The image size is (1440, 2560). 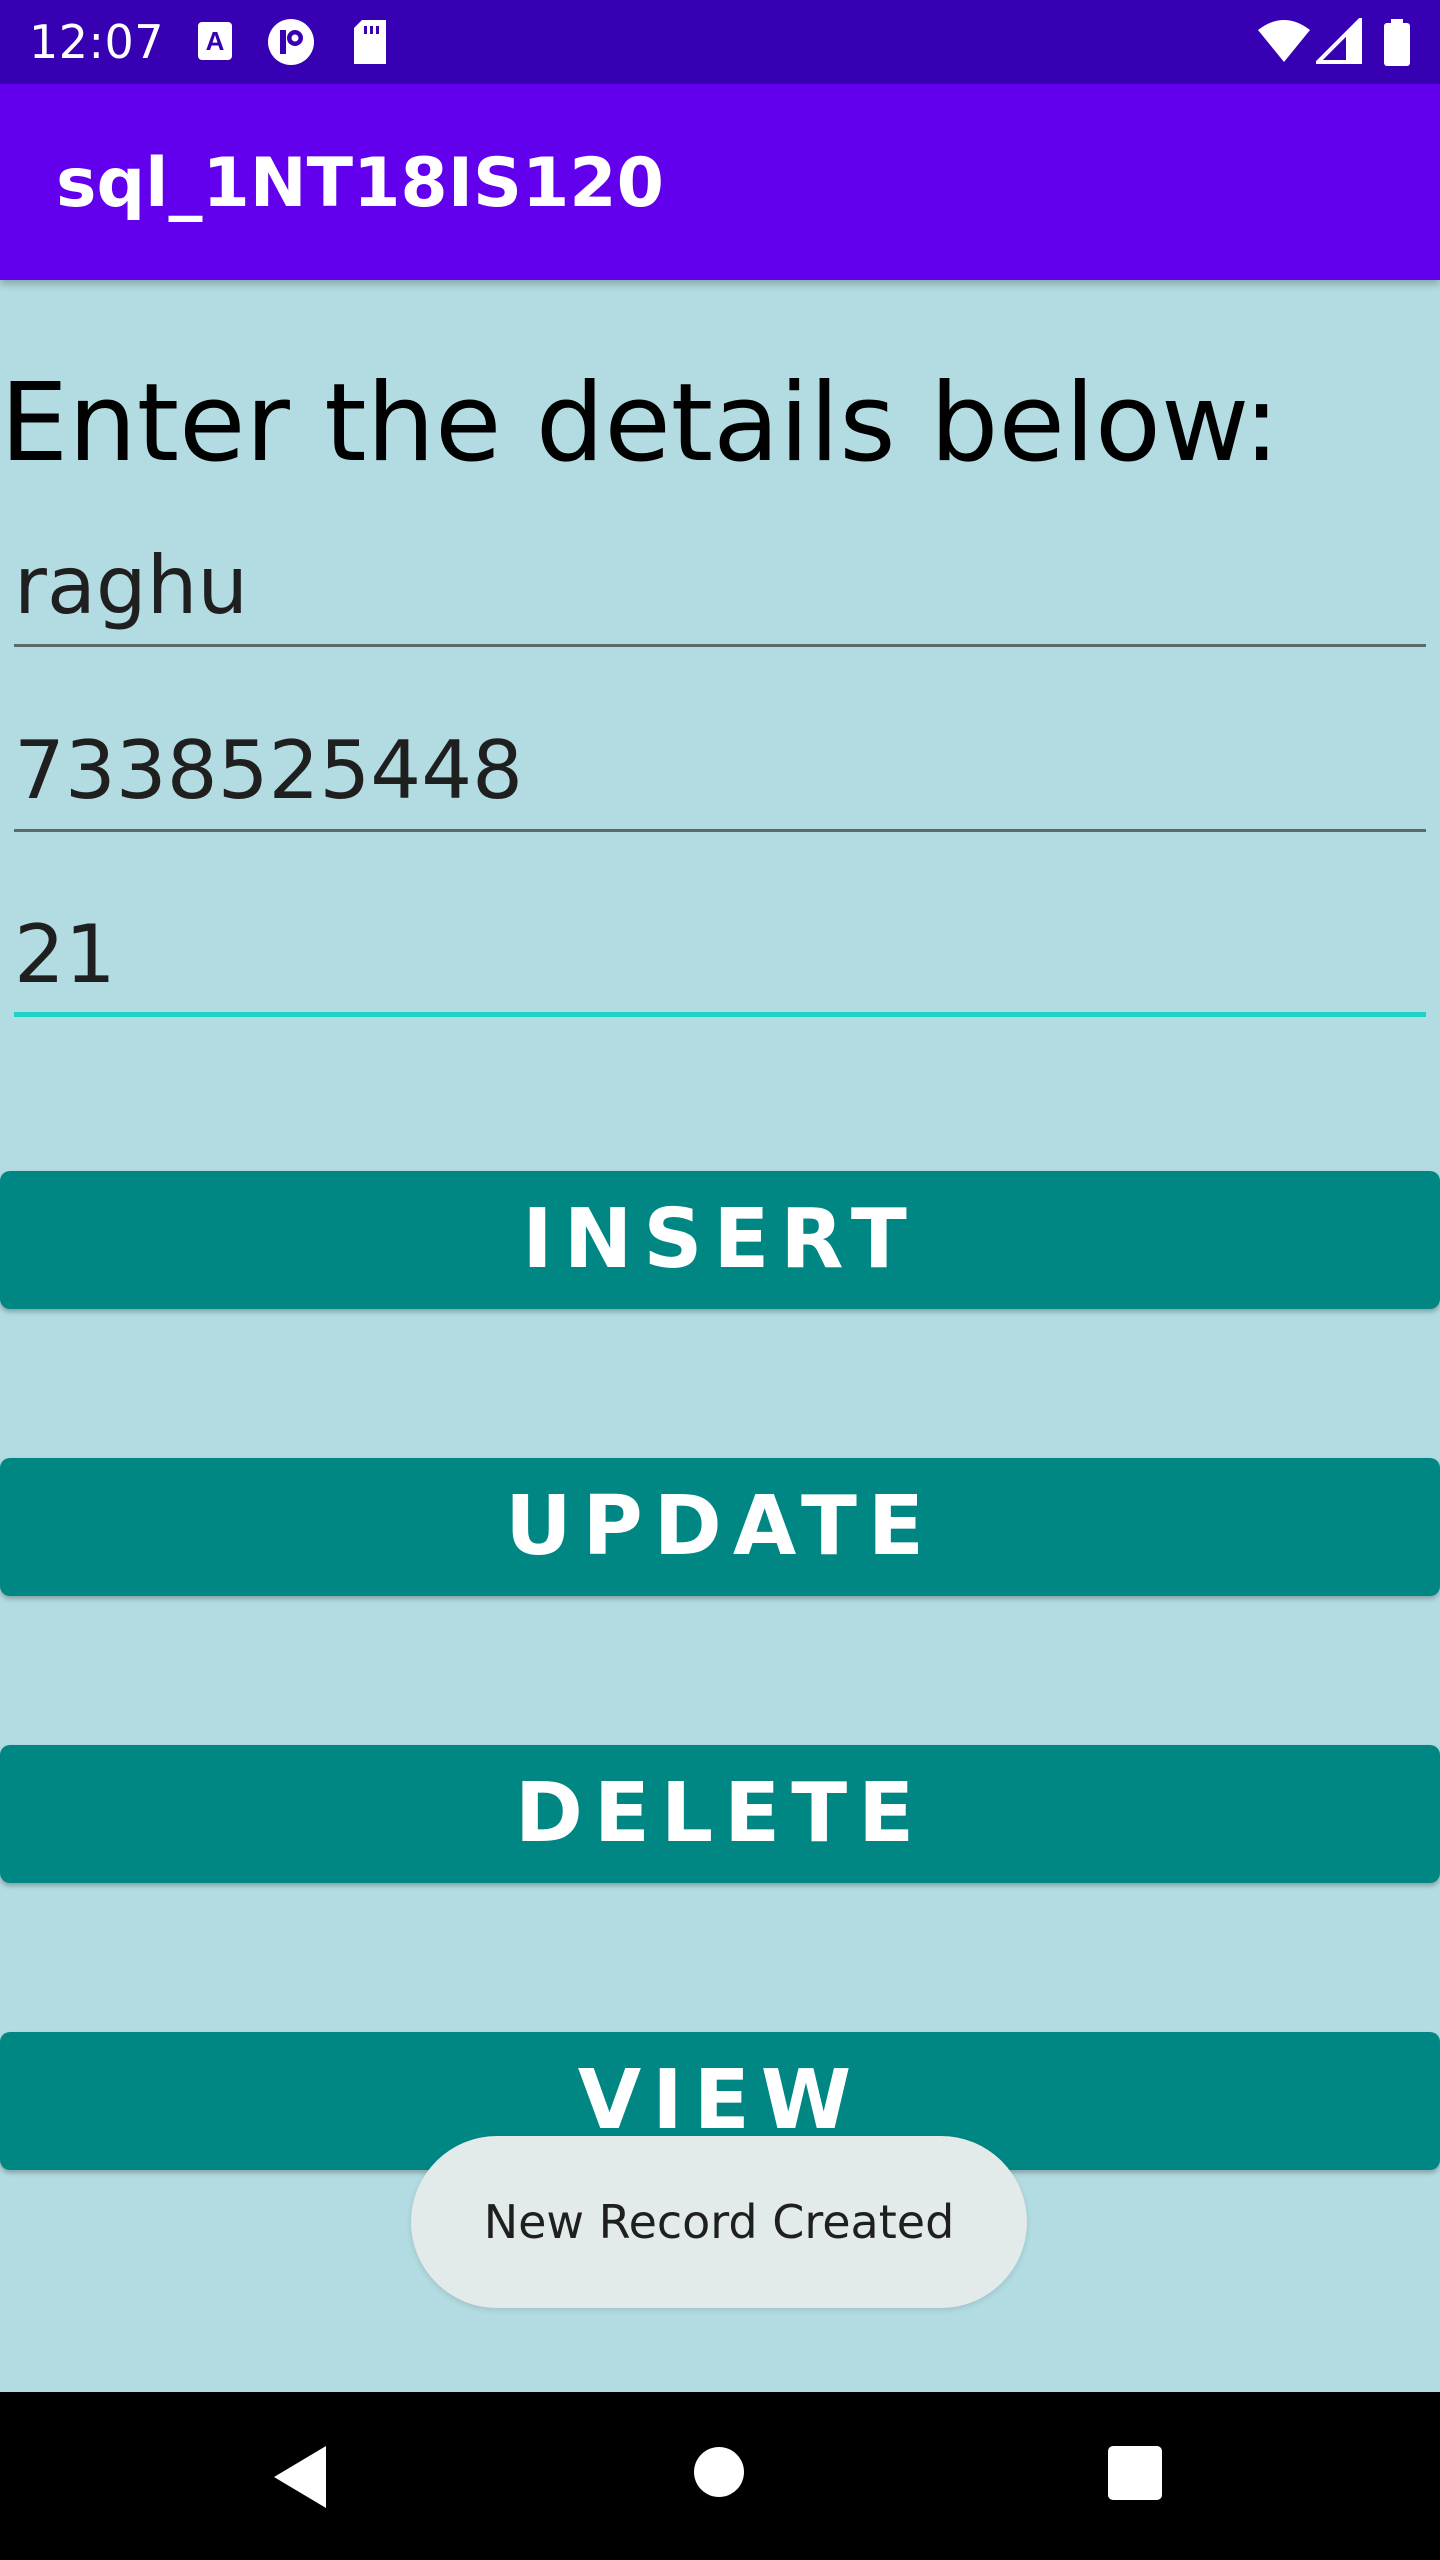 What do you see at coordinates (1284, 41) in the screenshot?
I see `wifi-icon` at bounding box center [1284, 41].